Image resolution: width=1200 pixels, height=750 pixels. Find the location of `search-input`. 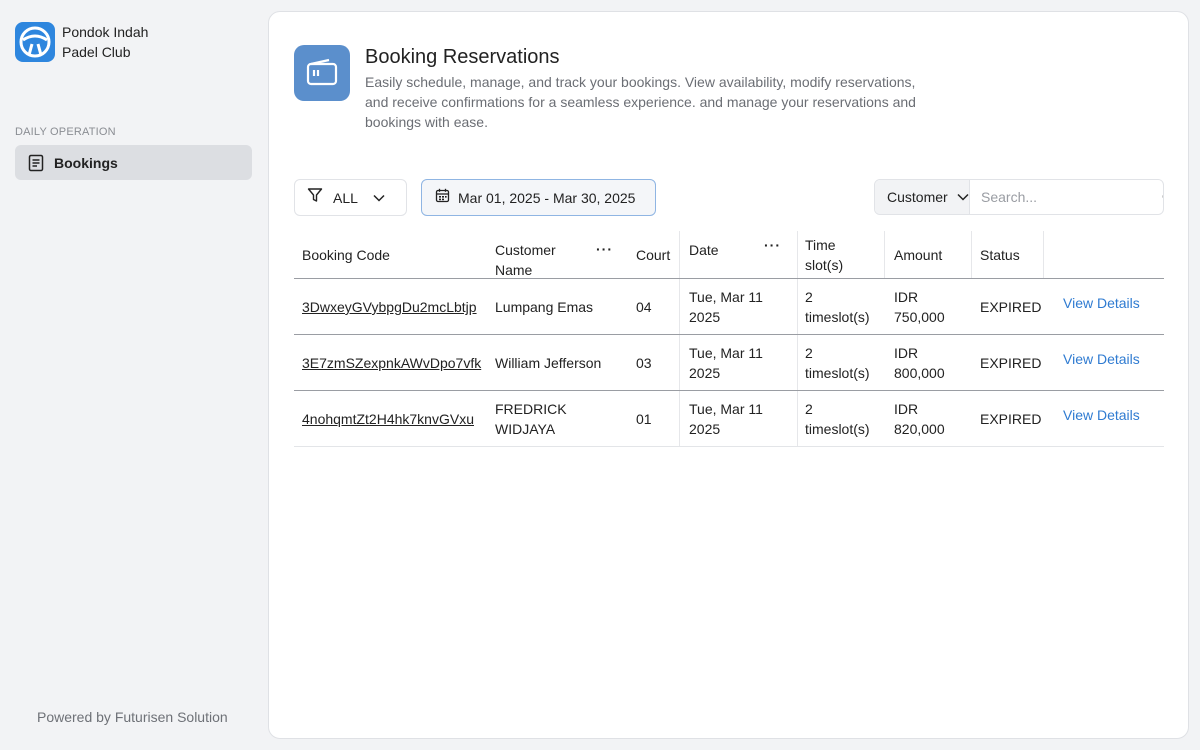

search-input is located at coordinates (1066, 197).